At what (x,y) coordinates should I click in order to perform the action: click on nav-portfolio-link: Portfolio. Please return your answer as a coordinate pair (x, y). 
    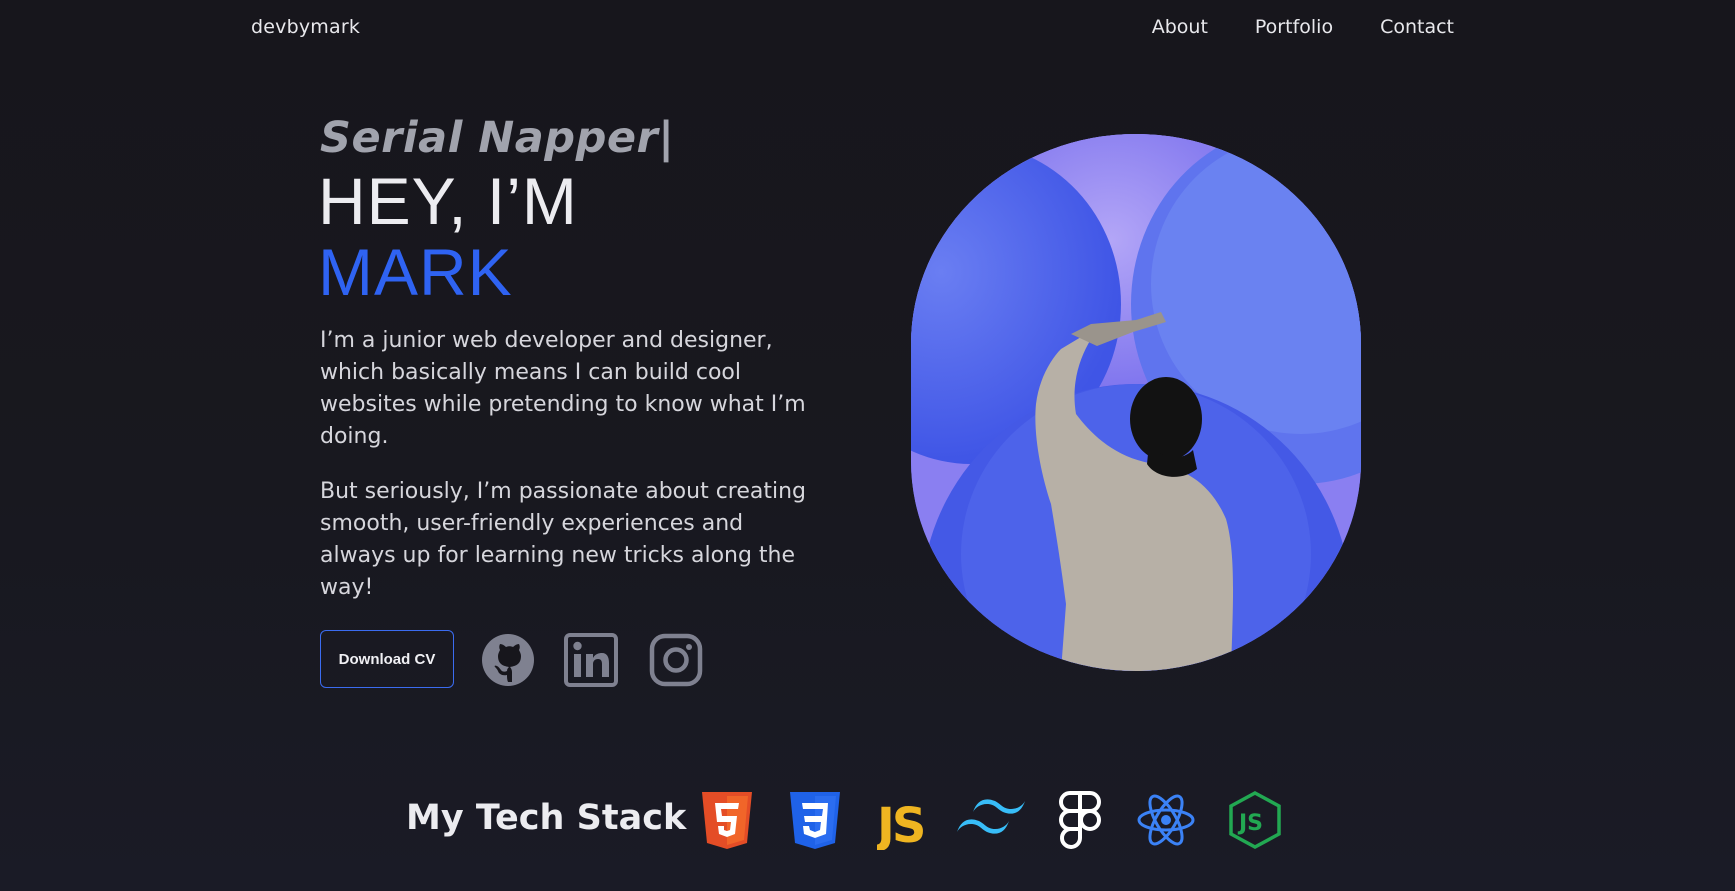
    Looking at the image, I should click on (1294, 27).